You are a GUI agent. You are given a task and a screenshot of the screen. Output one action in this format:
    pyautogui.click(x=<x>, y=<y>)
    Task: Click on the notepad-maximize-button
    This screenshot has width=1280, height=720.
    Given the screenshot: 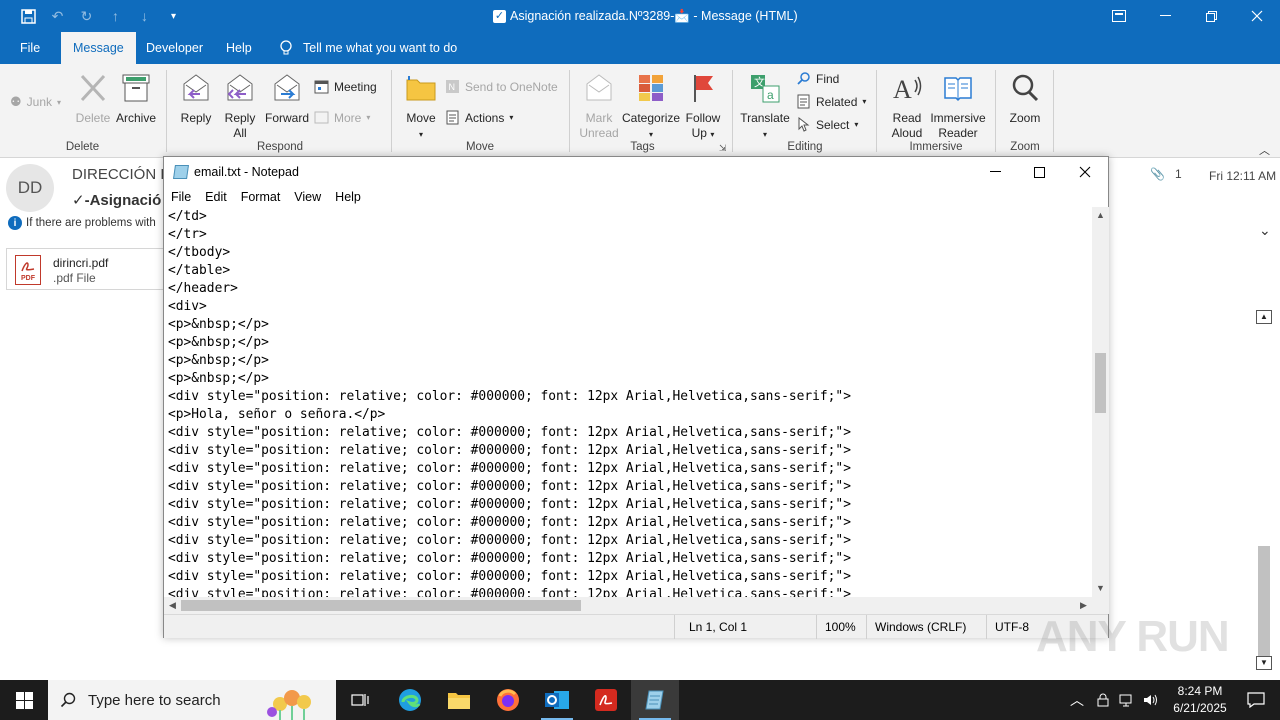 What is the action you would take?
    pyautogui.click(x=1039, y=172)
    